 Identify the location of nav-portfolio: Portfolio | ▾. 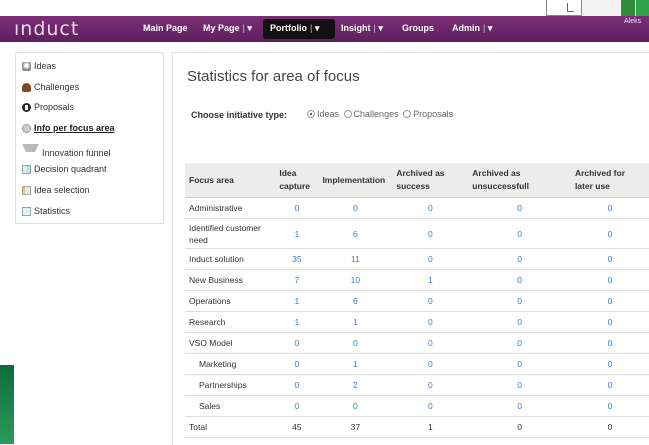
(294, 28).